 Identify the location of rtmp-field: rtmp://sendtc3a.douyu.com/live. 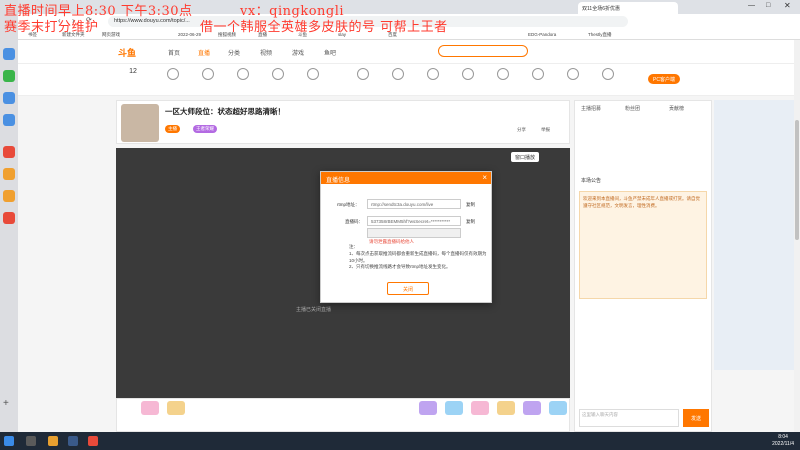
(414, 204).